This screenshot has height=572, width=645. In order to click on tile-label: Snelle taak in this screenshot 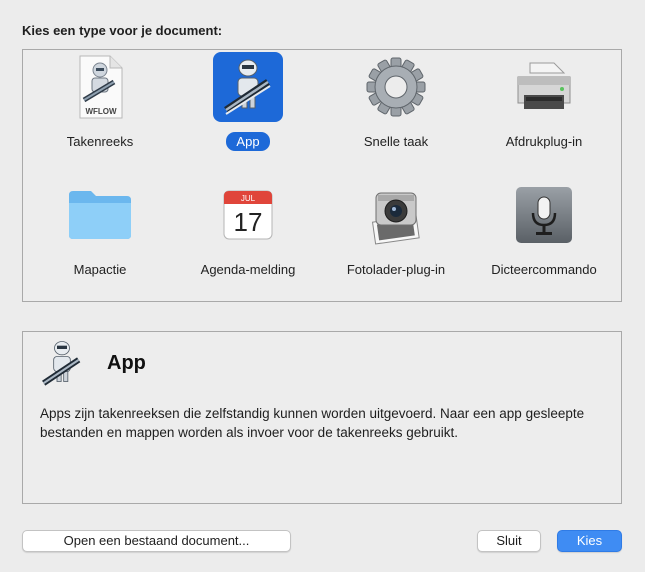, I will do `click(396, 141)`.